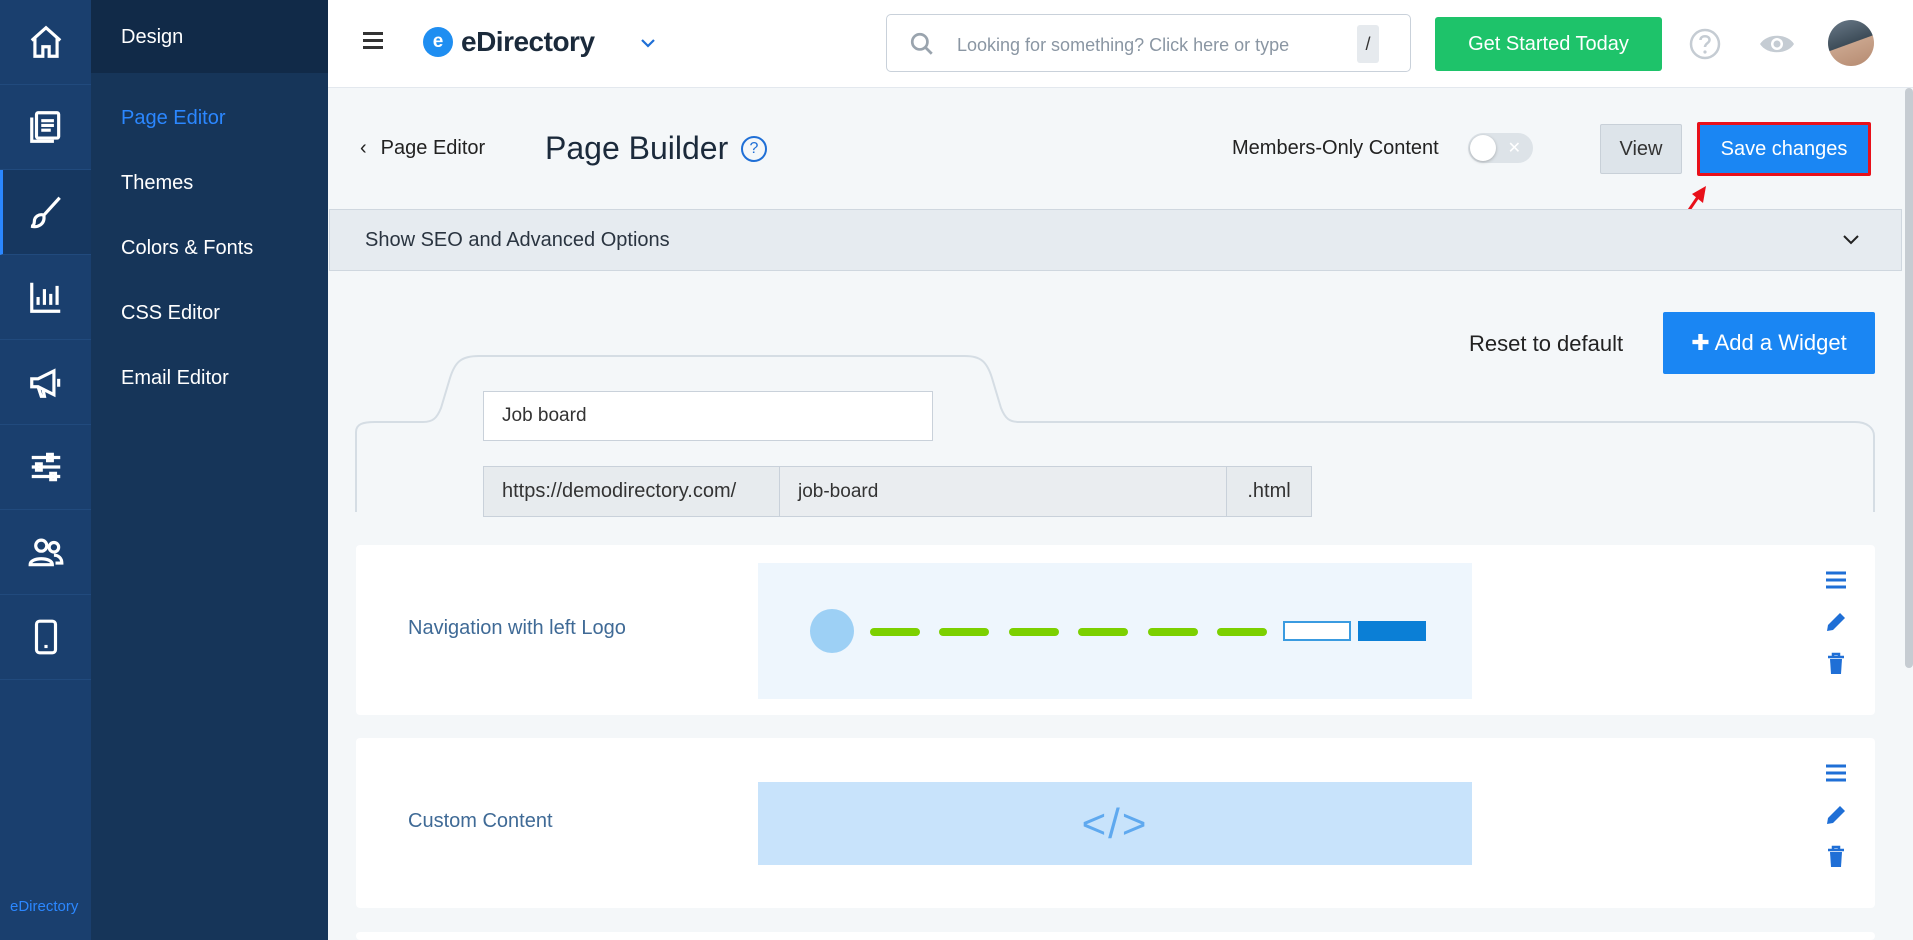 Image resolution: width=1913 pixels, height=940 pixels. Describe the element at coordinates (373, 41) in the screenshot. I see `menu-icon` at that location.